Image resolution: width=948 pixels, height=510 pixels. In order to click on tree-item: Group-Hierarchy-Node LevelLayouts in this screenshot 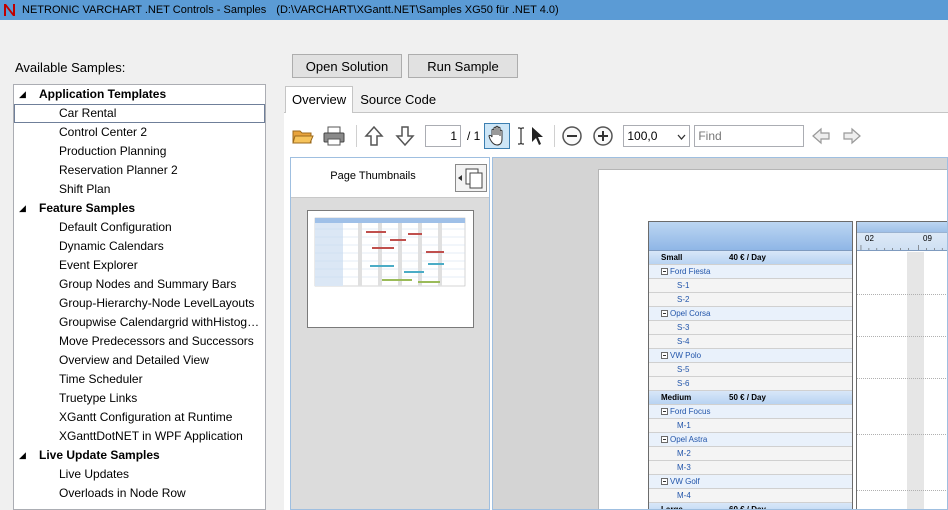, I will do `click(139, 303)`.